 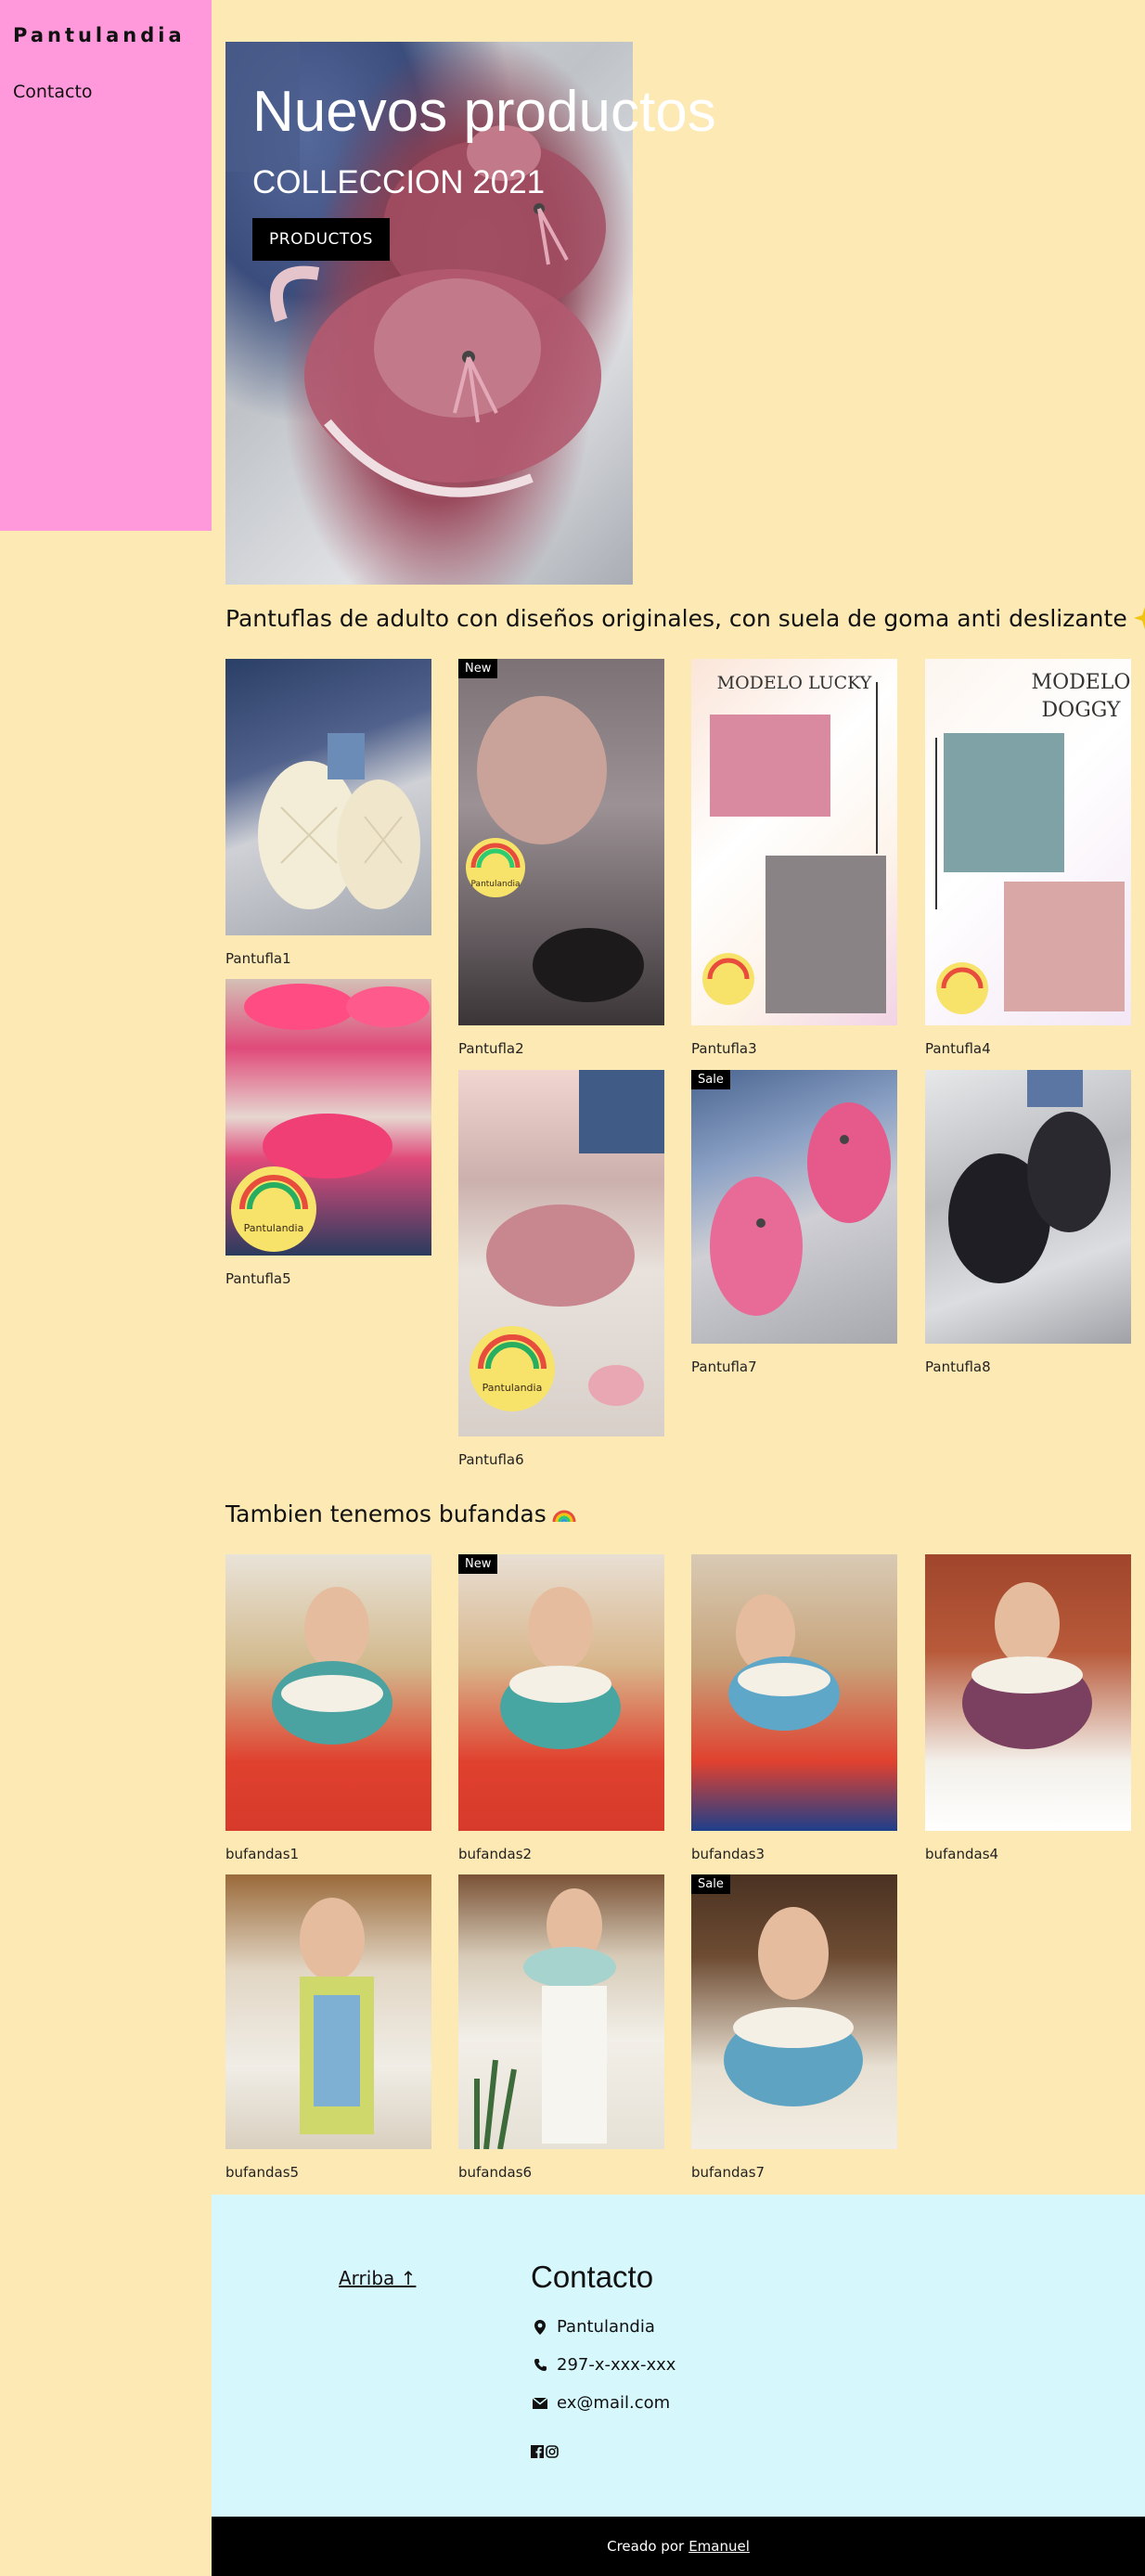 I want to click on product-card: MODELO LUCKY Pantufla3, so click(x=794, y=858).